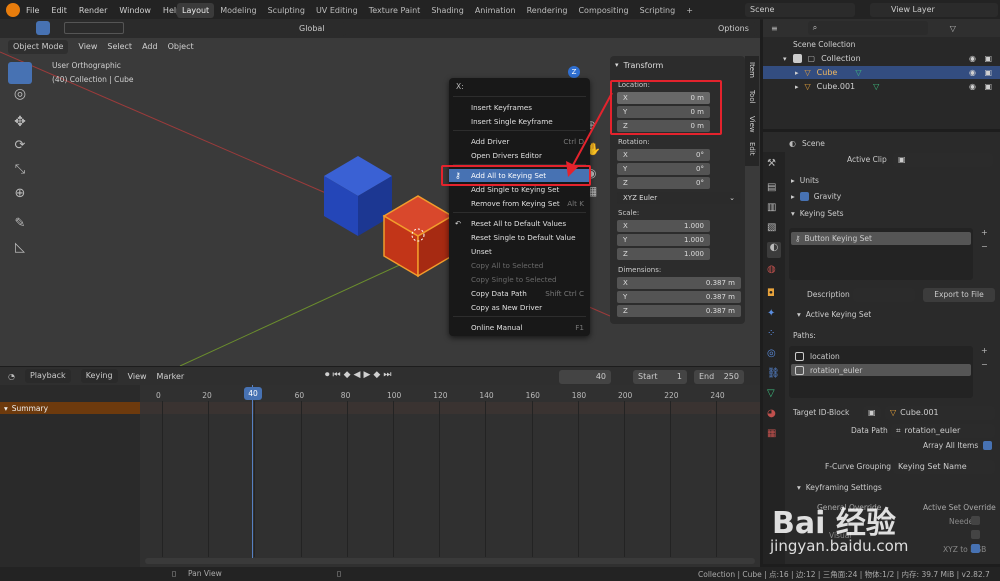  I want to click on target-id-type: ▣, so click(872, 413).